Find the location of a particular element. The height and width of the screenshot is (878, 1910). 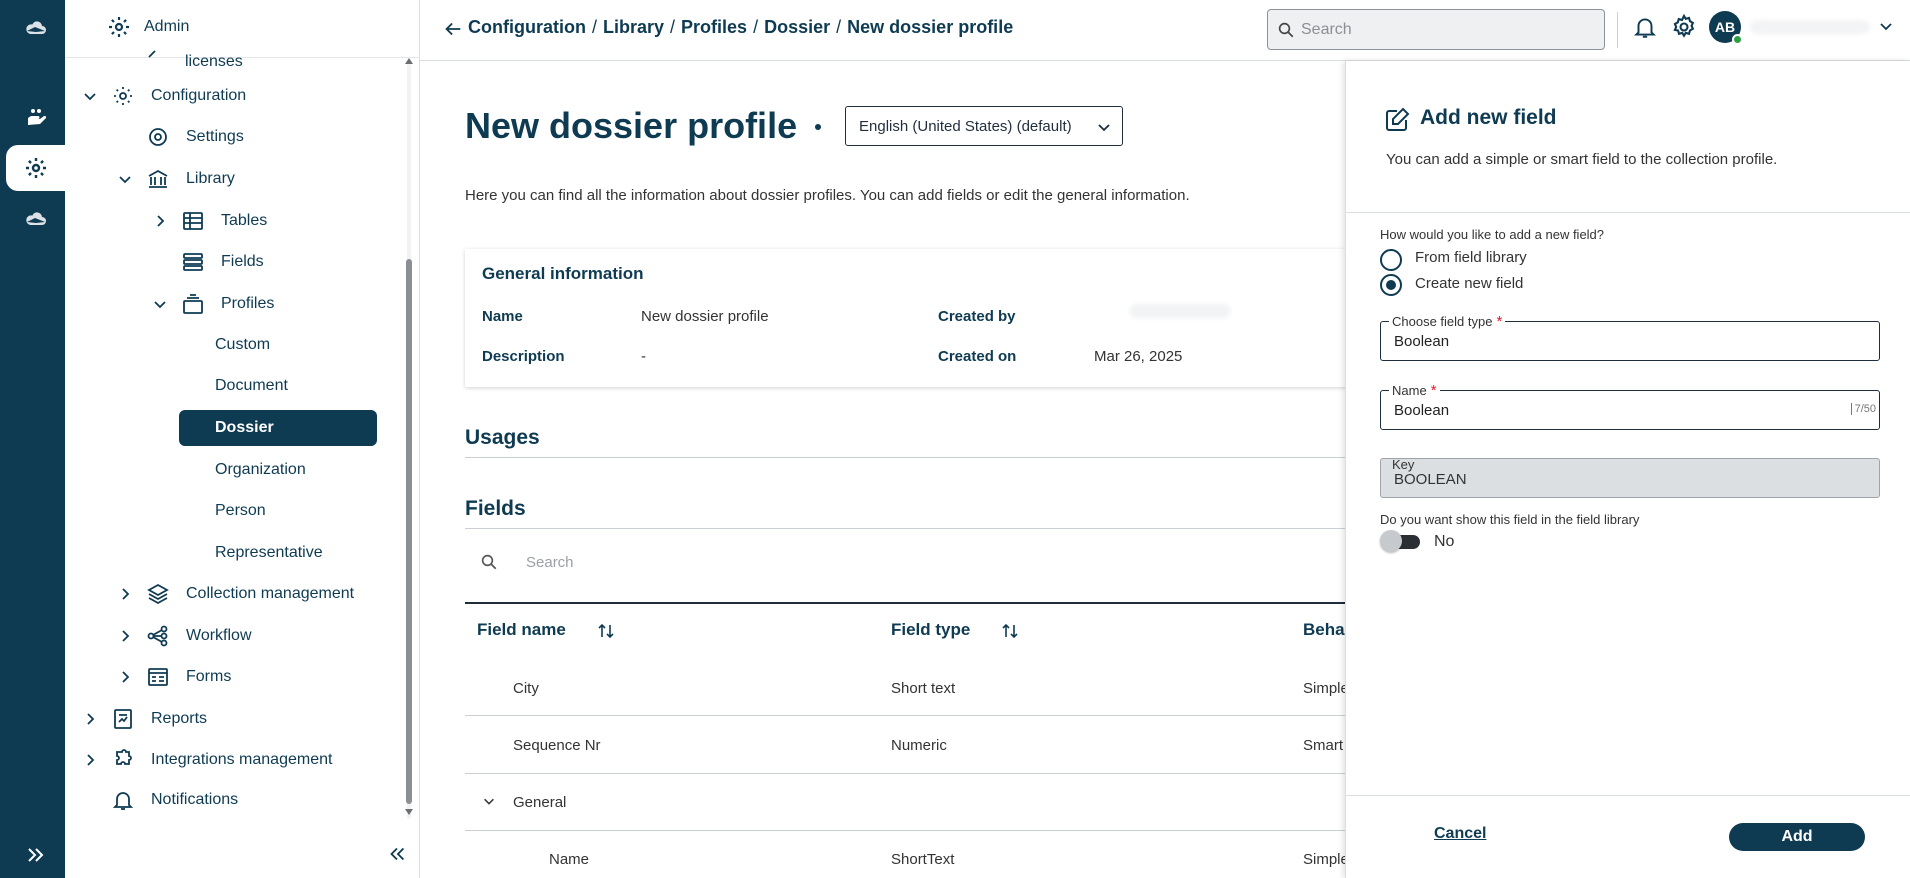

sidebar-item-library: Library is located at coordinates (225, 179).